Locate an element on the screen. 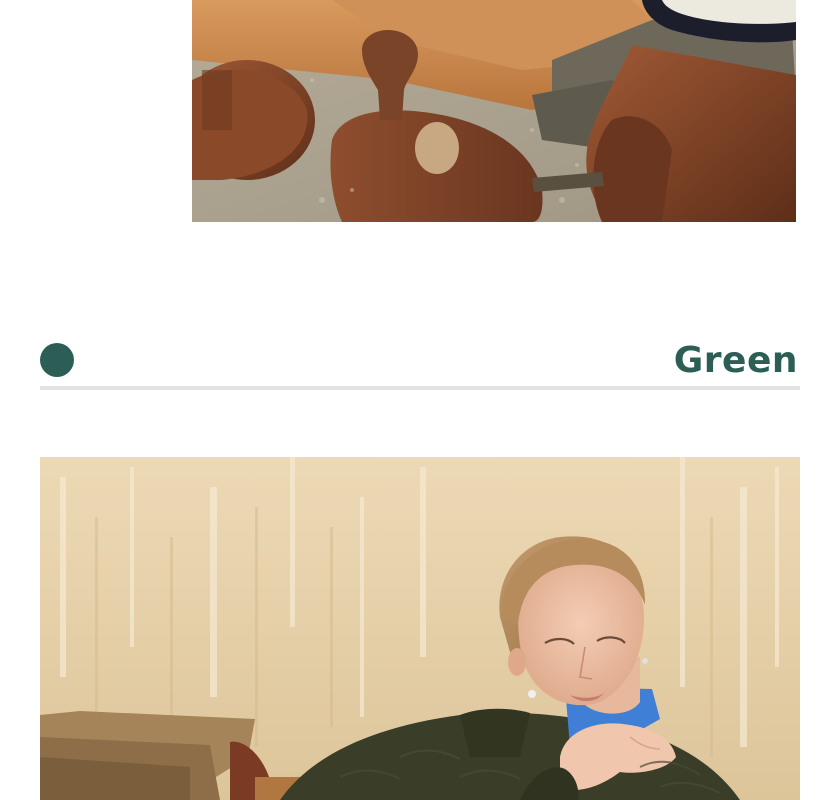 The width and height of the screenshot is (840, 800). color-section-header: Green is located at coordinates (420, 364).